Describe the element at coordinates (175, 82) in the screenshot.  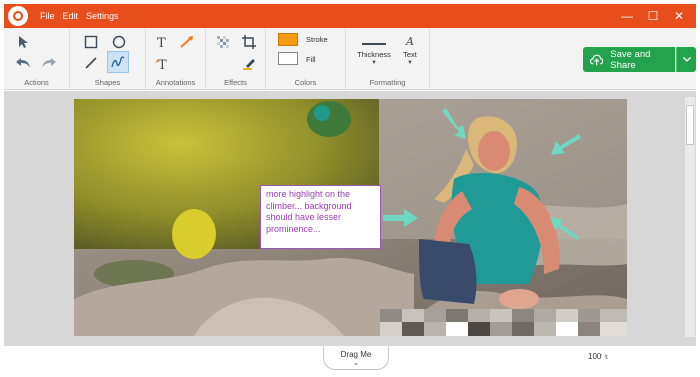
I see `group-label-annotations: Annotations` at that location.